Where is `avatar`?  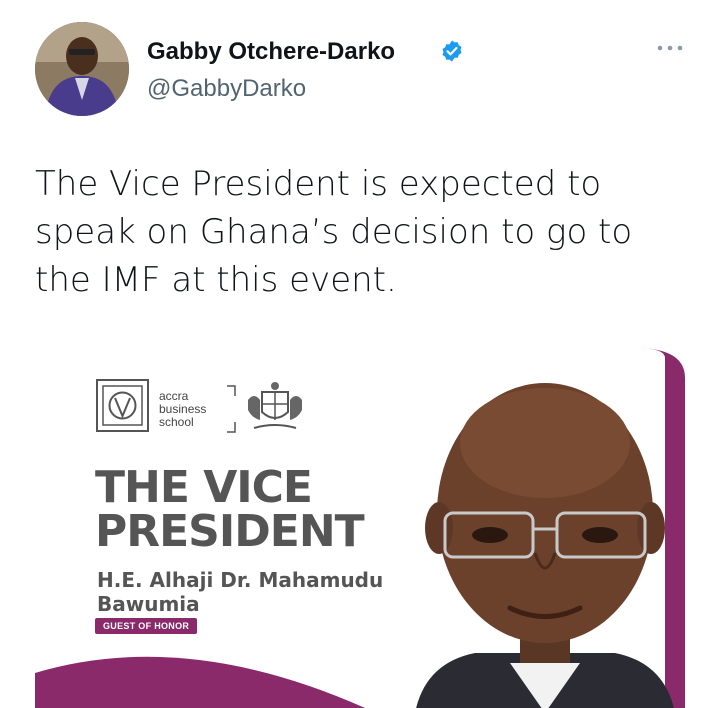 avatar is located at coordinates (82, 69).